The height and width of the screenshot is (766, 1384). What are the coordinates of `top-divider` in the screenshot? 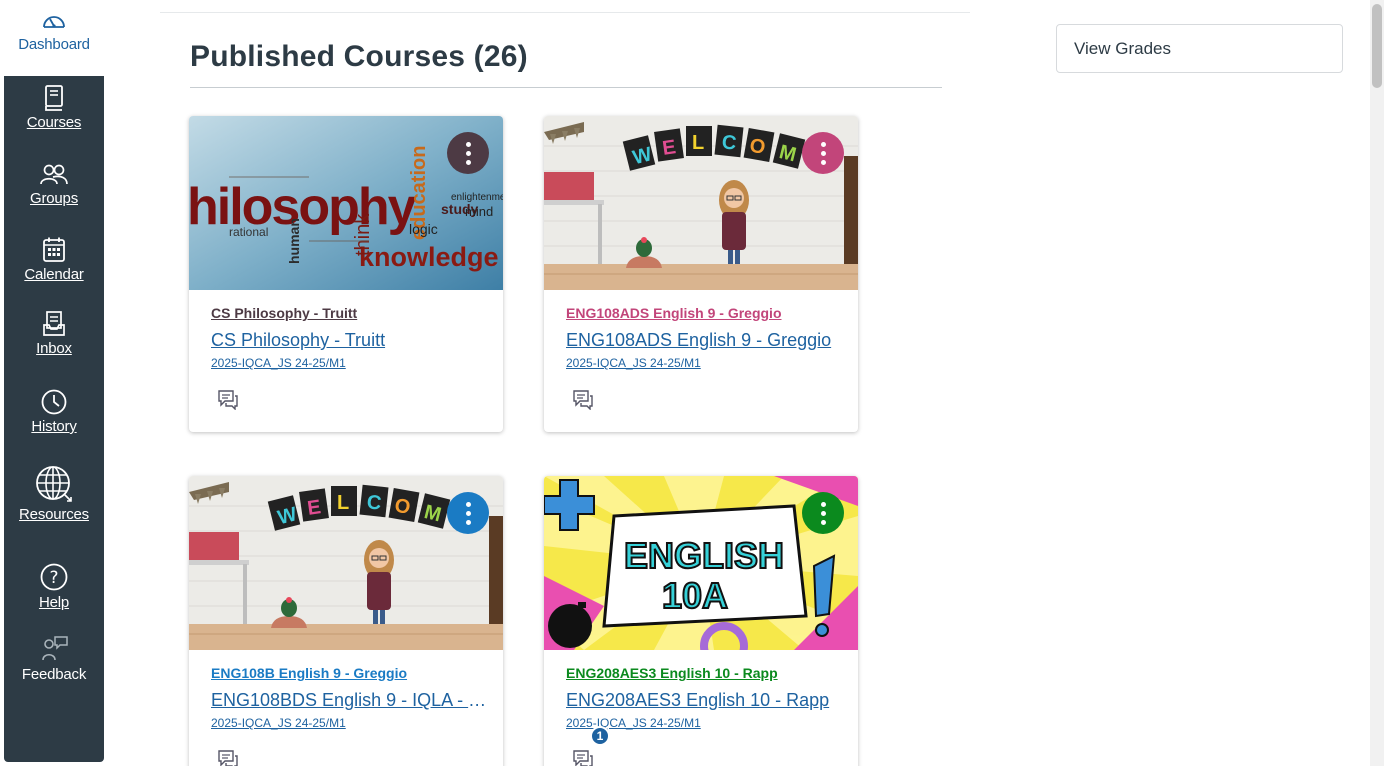 It's located at (565, 12).